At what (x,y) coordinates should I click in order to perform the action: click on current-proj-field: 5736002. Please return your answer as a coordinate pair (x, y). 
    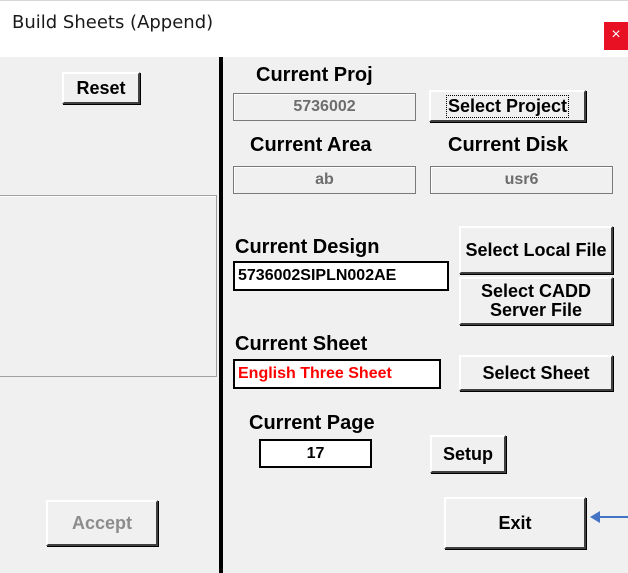
    Looking at the image, I should click on (324, 107).